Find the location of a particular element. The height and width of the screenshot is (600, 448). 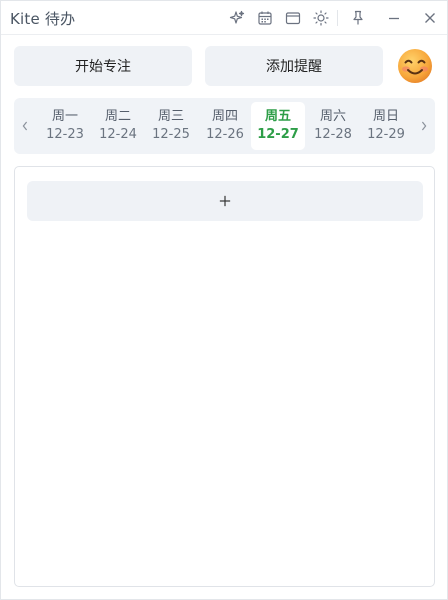

start-focus-label: 开始专注 is located at coordinates (103, 67).